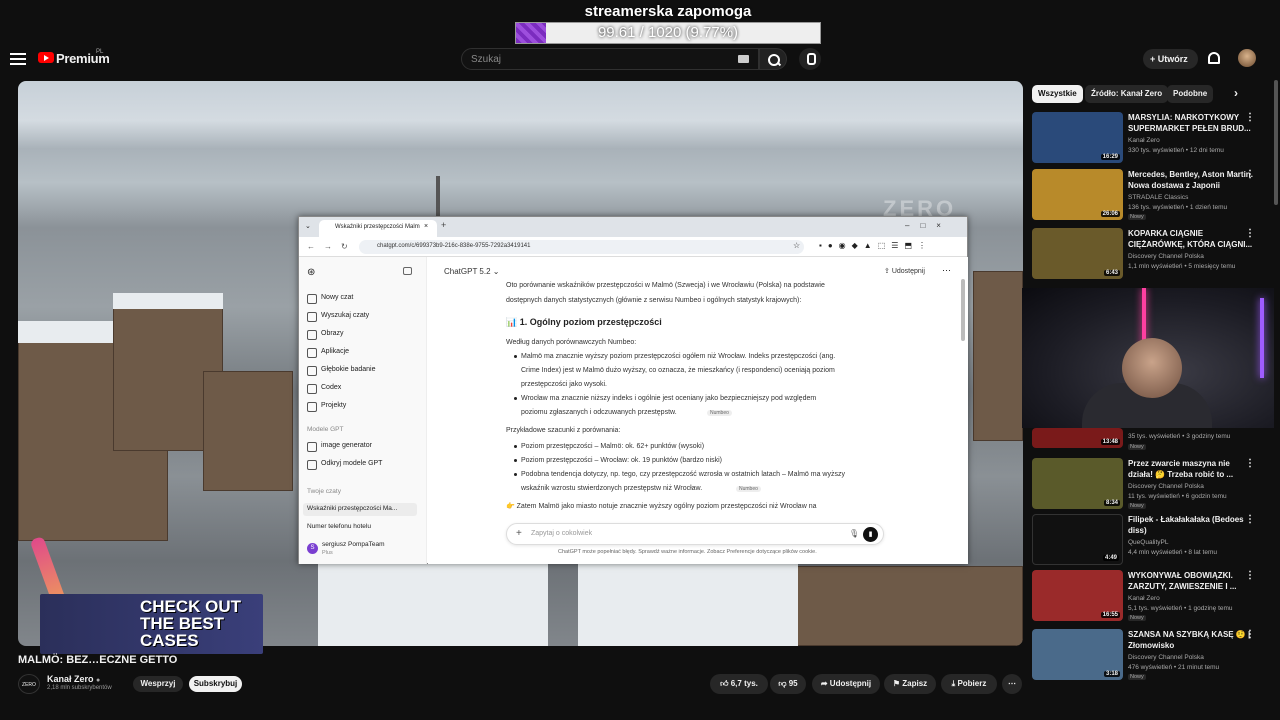  I want to click on create-button: + Utwórz, so click(1170, 59).